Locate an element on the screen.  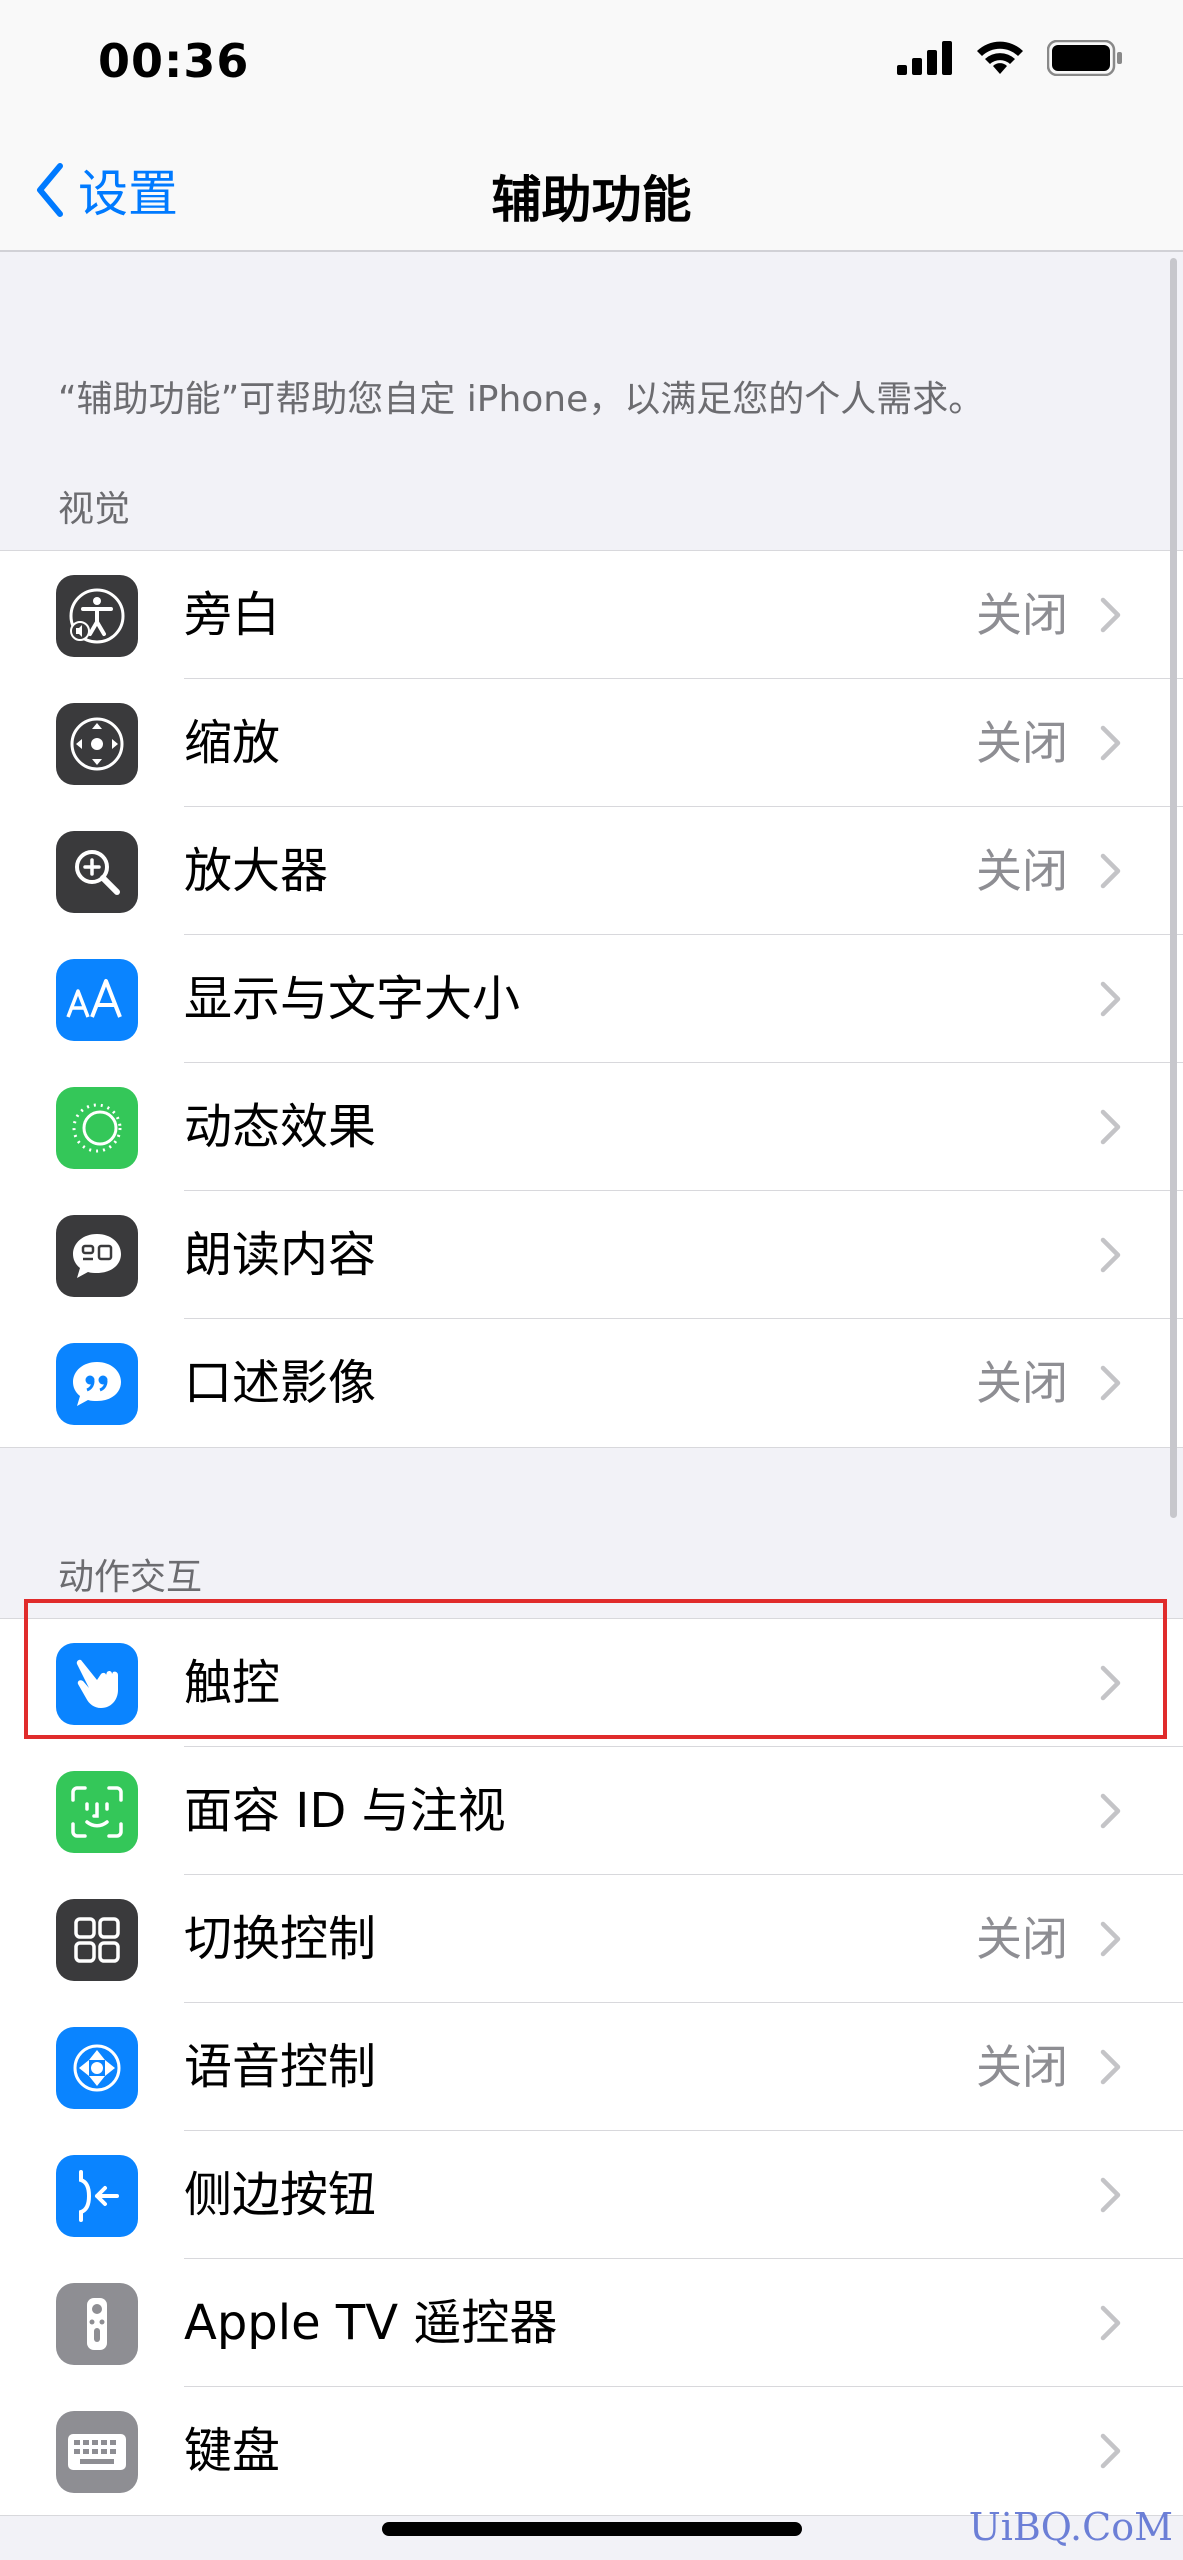
spoken-content-icon is located at coordinates (97, 1256).